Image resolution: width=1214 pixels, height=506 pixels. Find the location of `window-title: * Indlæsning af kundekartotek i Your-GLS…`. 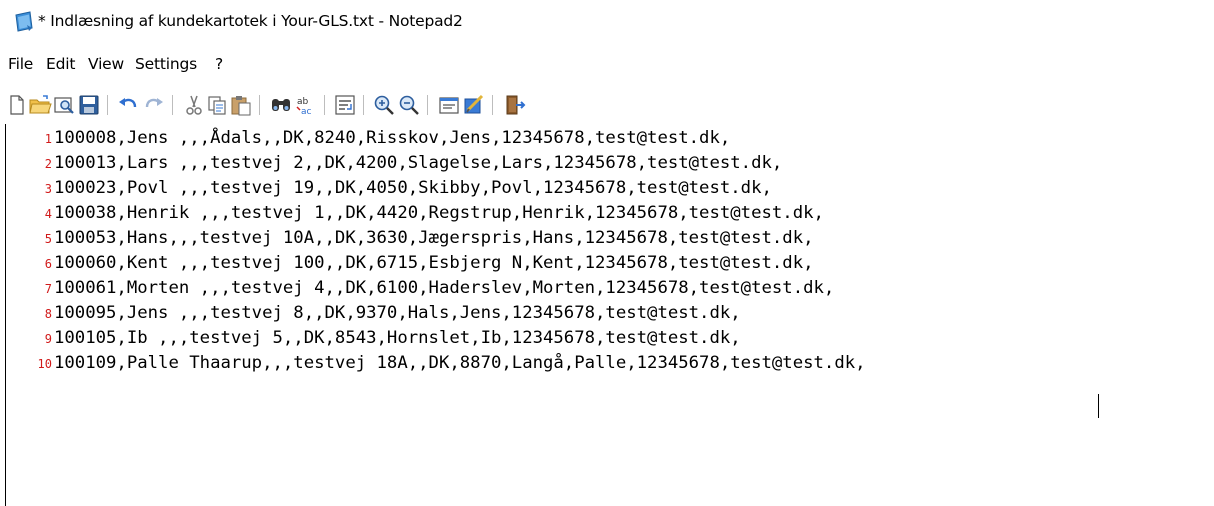

window-title: * Indlæsning af kundekartotek i Your-GLS… is located at coordinates (250, 21).